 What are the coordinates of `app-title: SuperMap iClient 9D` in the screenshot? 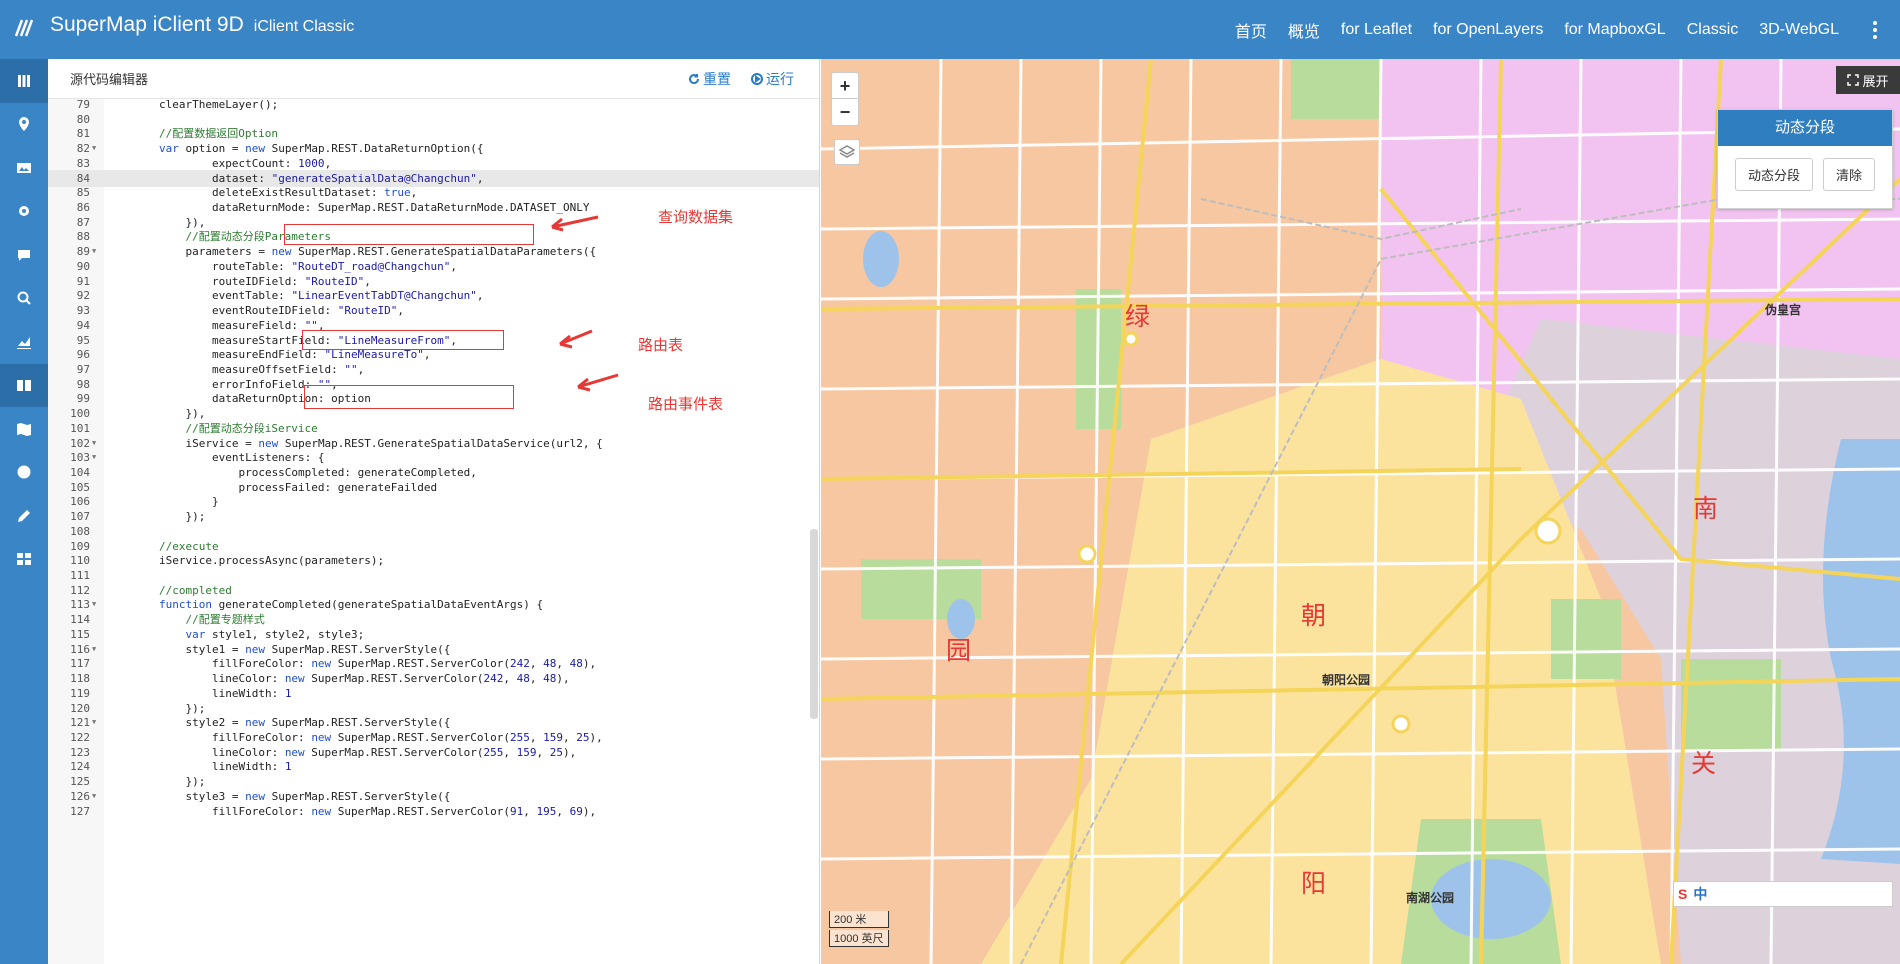 It's located at (147, 24).